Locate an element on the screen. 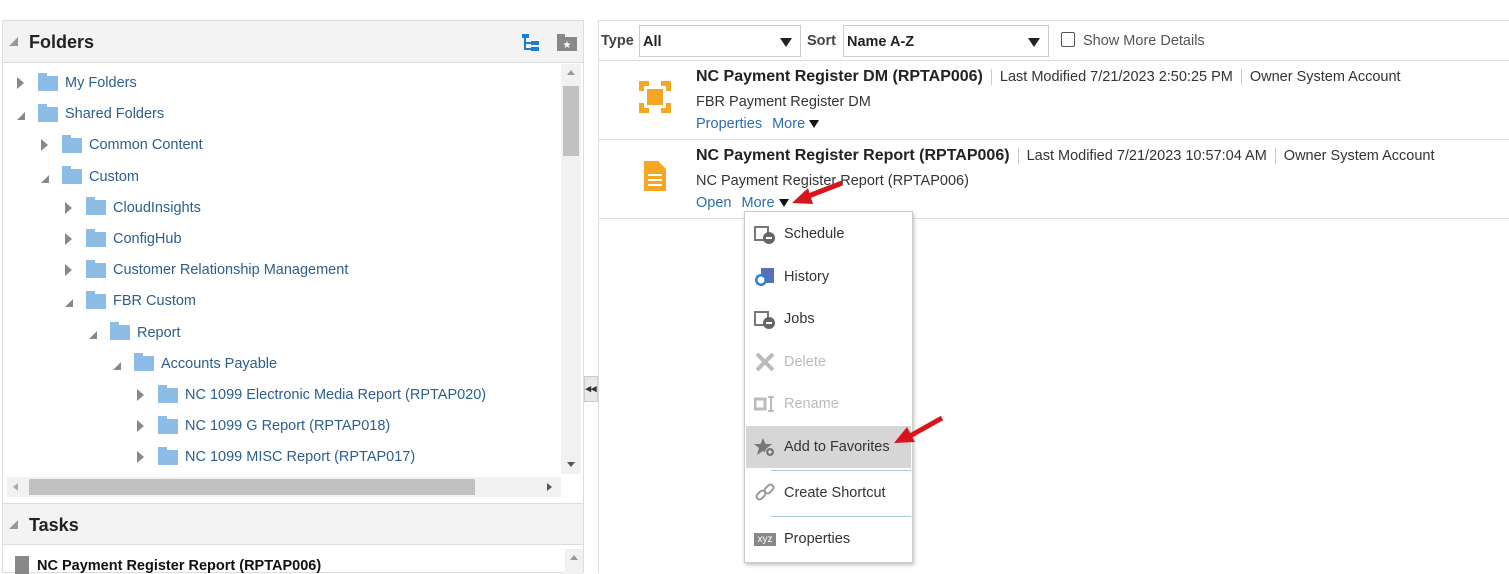 The image size is (1509, 574). tree-node-label: NC 1099 MISC Report (RPTAP017) is located at coordinates (300, 457).